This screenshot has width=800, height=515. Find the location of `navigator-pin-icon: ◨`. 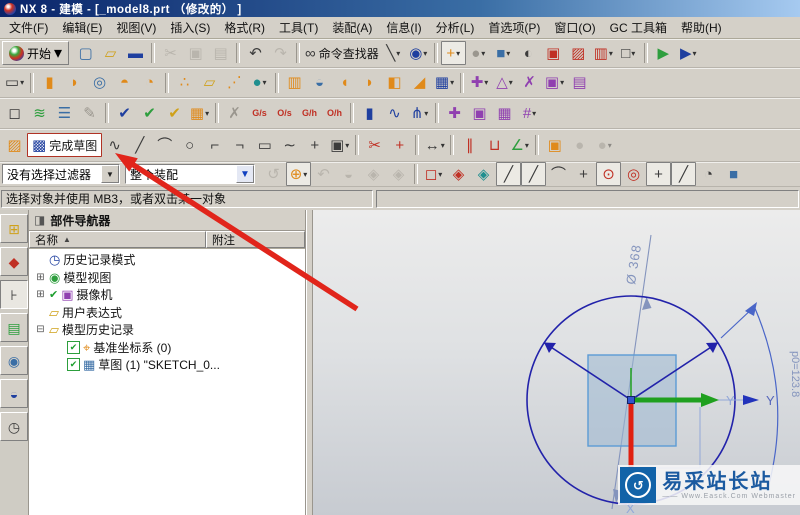

navigator-pin-icon: ◨ is located at coordinates (39, 220).